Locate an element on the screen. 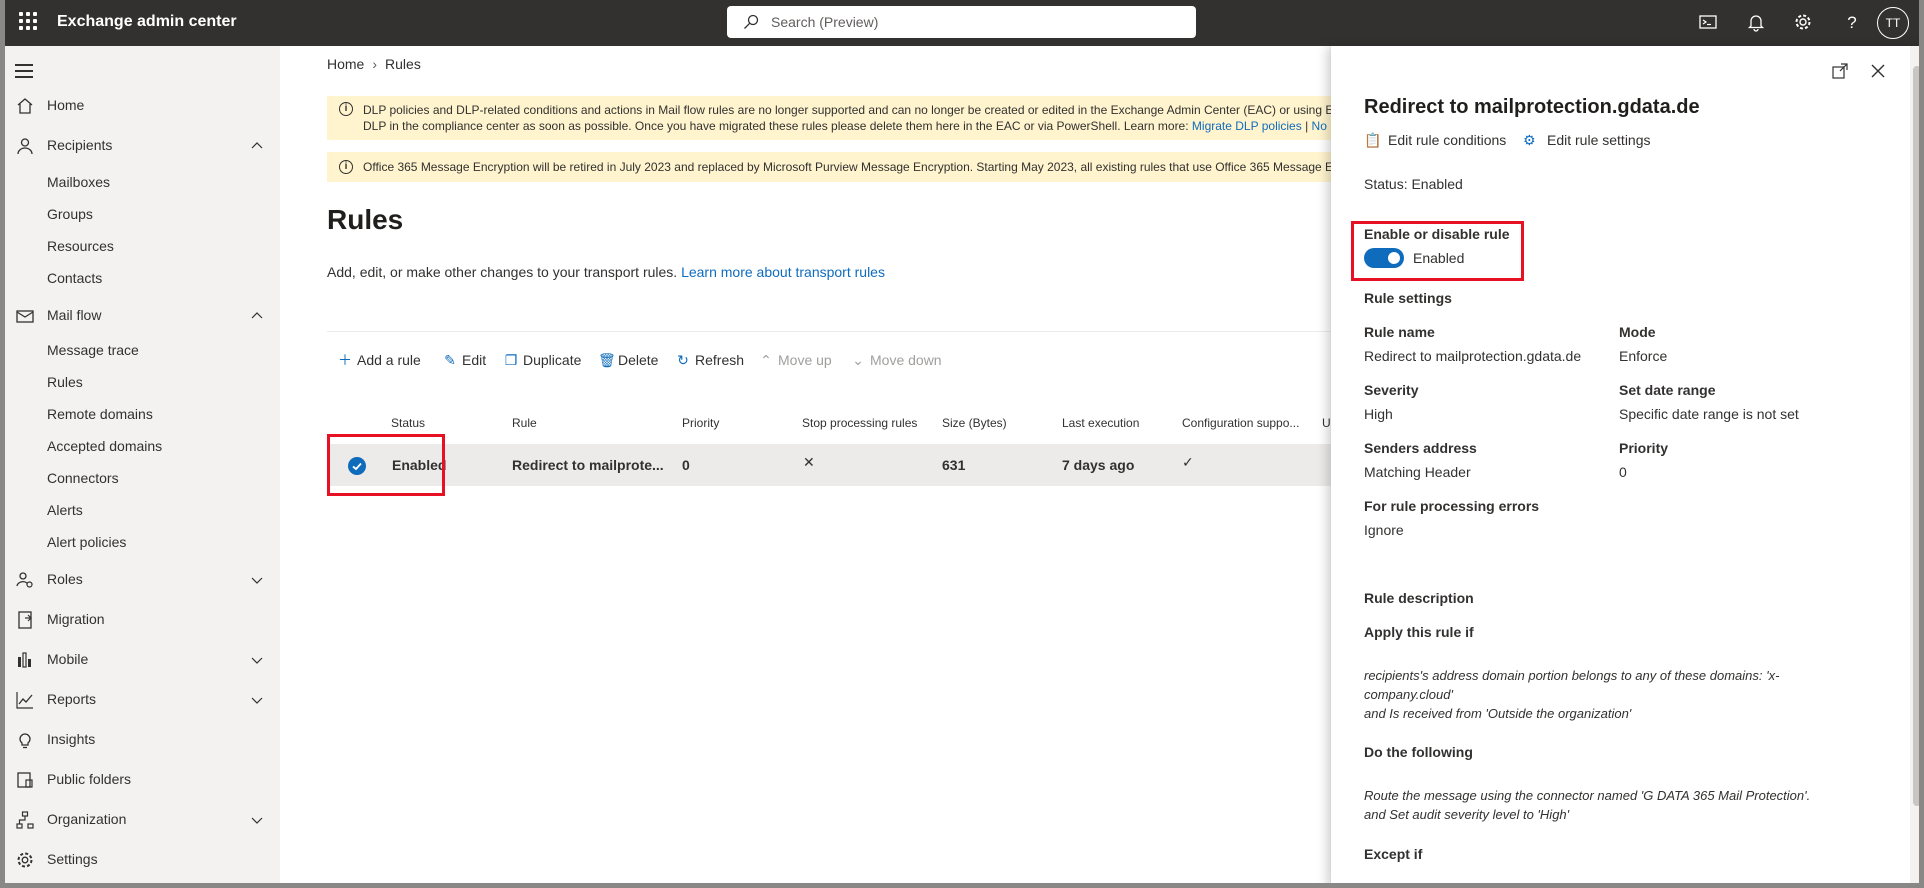 The image size is (1924, 888). sidebar-item-mailboxes: Mailboxes is located at coordinates (78, 182).